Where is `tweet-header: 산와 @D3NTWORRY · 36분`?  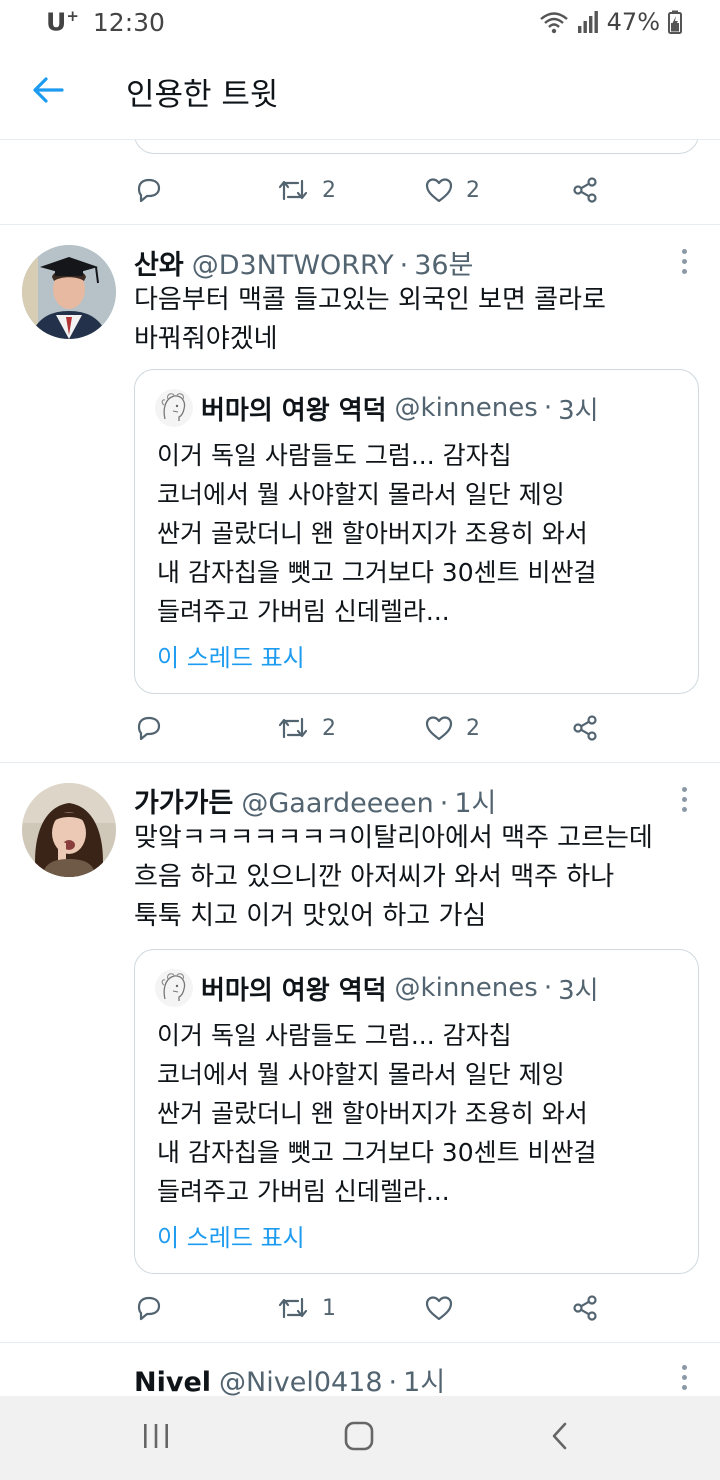 tweet-header: 산와 @D3NTWORRY · 36분 is located at coordinates (304, 262).